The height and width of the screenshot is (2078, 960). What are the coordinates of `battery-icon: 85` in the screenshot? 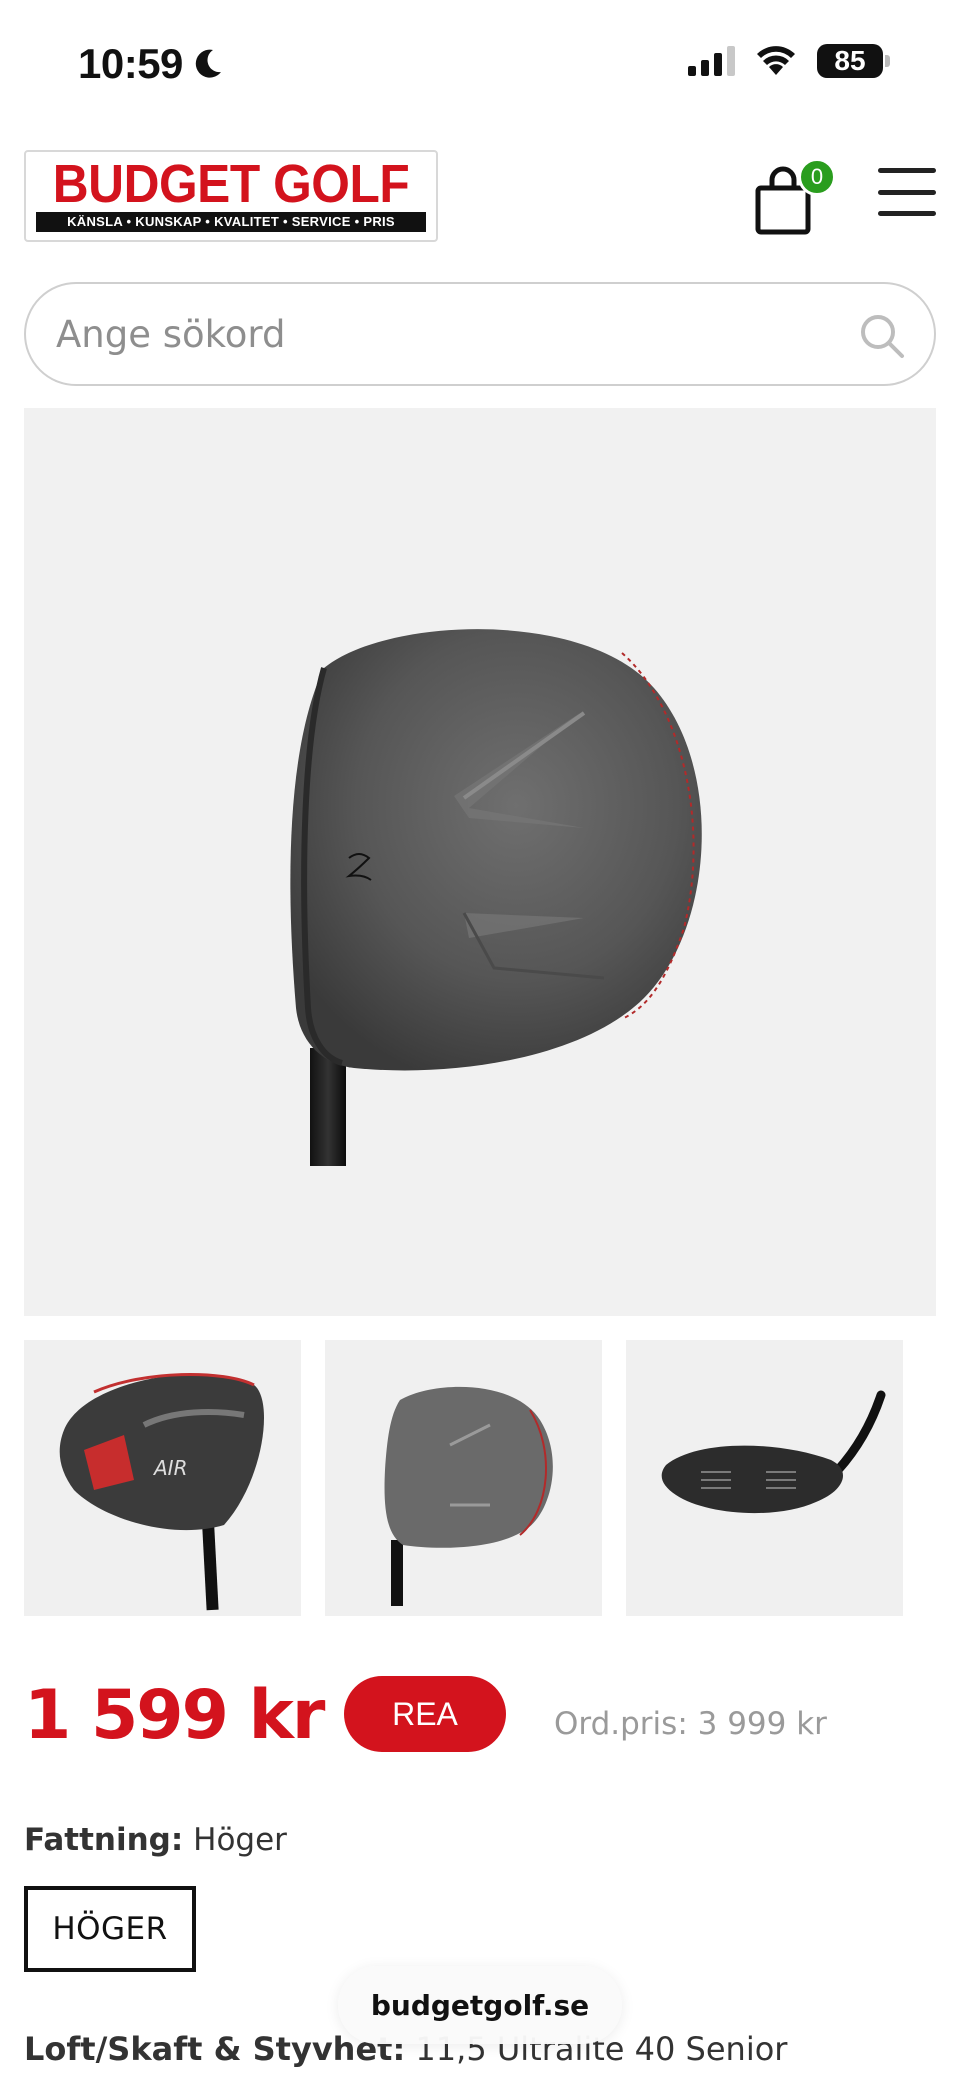 It's located at (853, 61).